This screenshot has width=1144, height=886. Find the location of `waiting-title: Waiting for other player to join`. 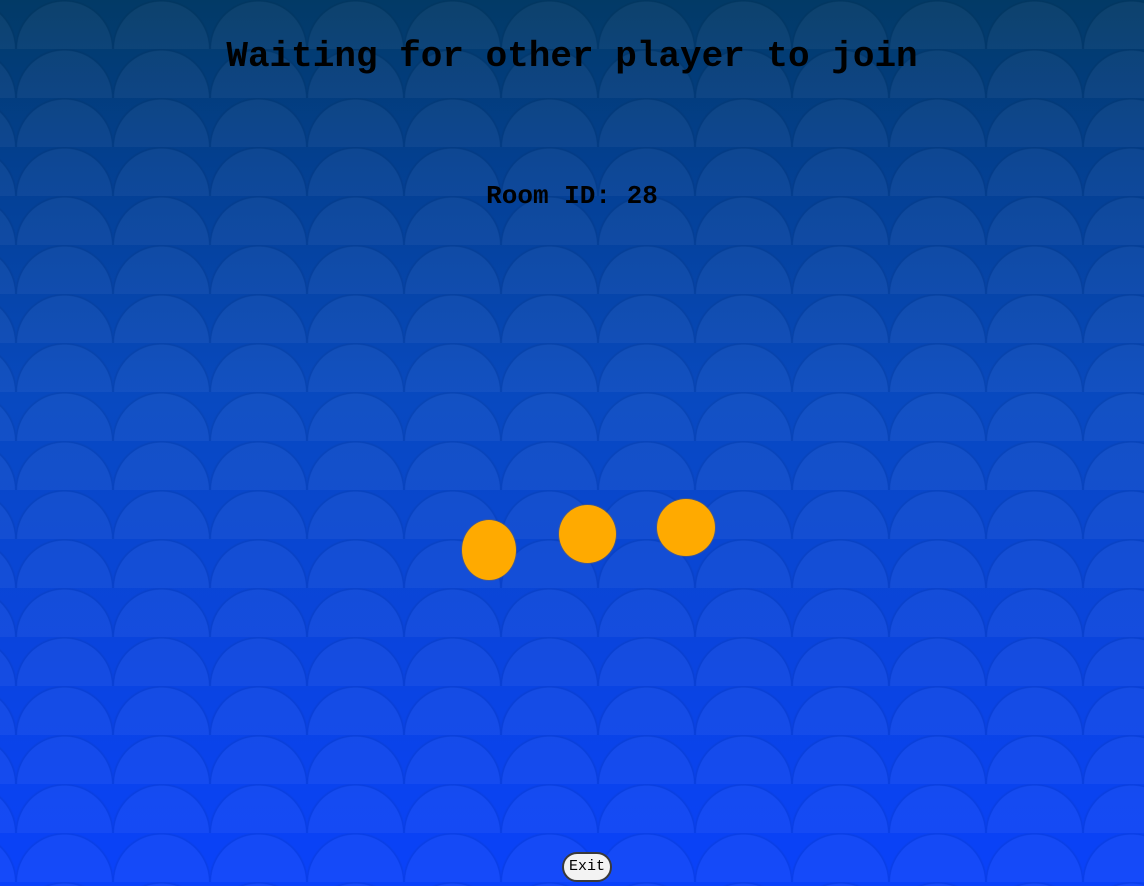

waiting-title: Waiting for other player to join is located at coordinates (572, 56).